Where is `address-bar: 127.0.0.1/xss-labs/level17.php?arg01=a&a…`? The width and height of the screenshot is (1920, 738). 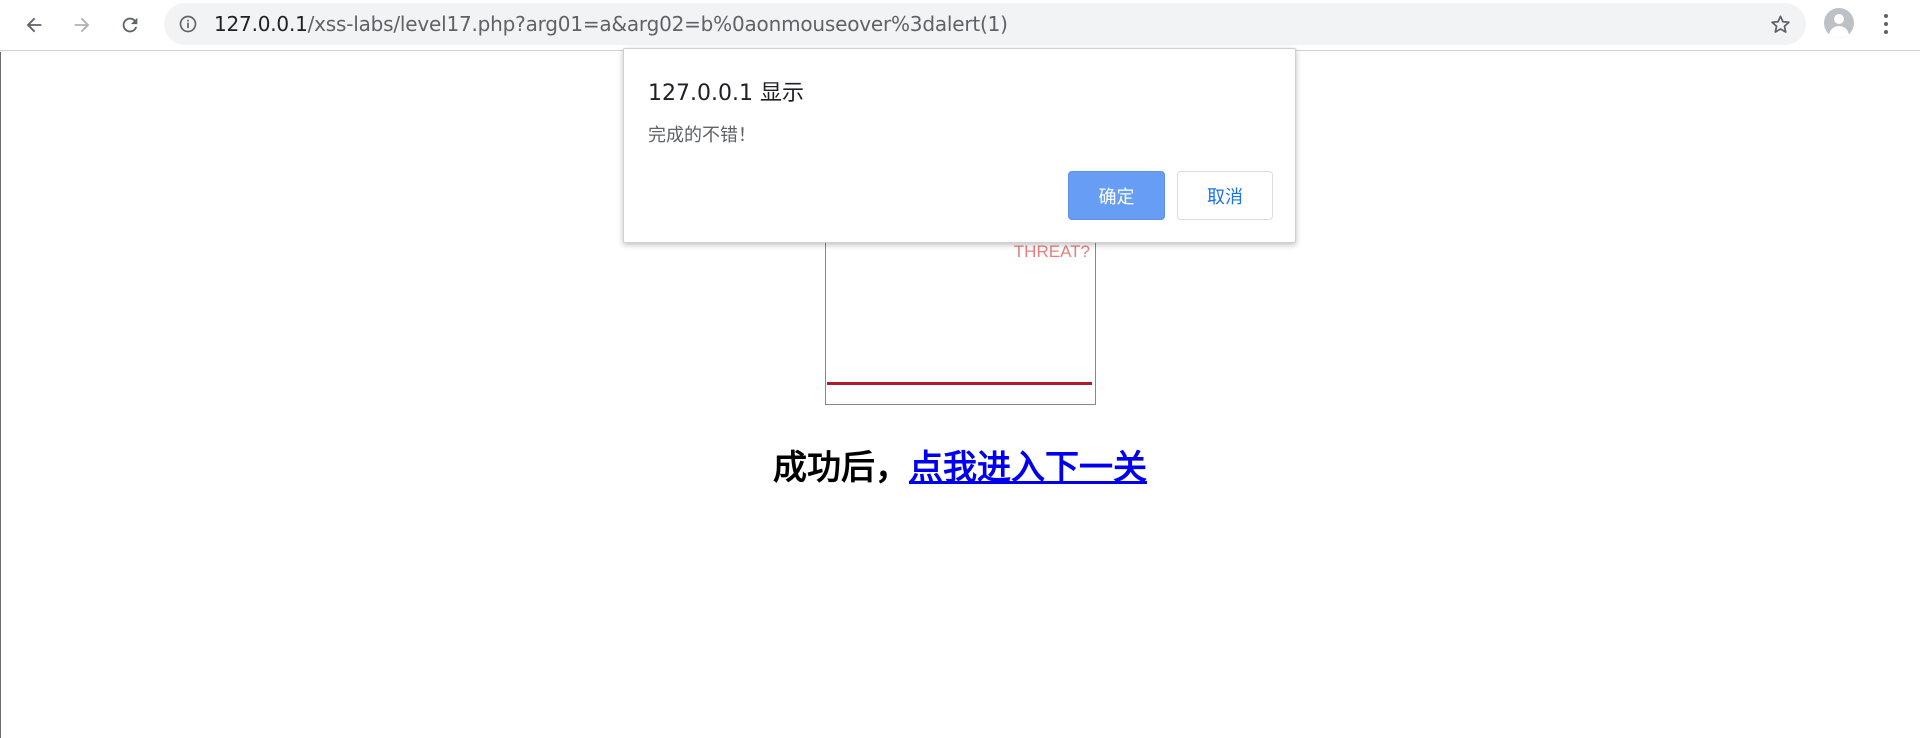
address-bar: 127.0.0.1/xss-labs/level17.php?arg01=a&a… is located at coordinates (985, 24).